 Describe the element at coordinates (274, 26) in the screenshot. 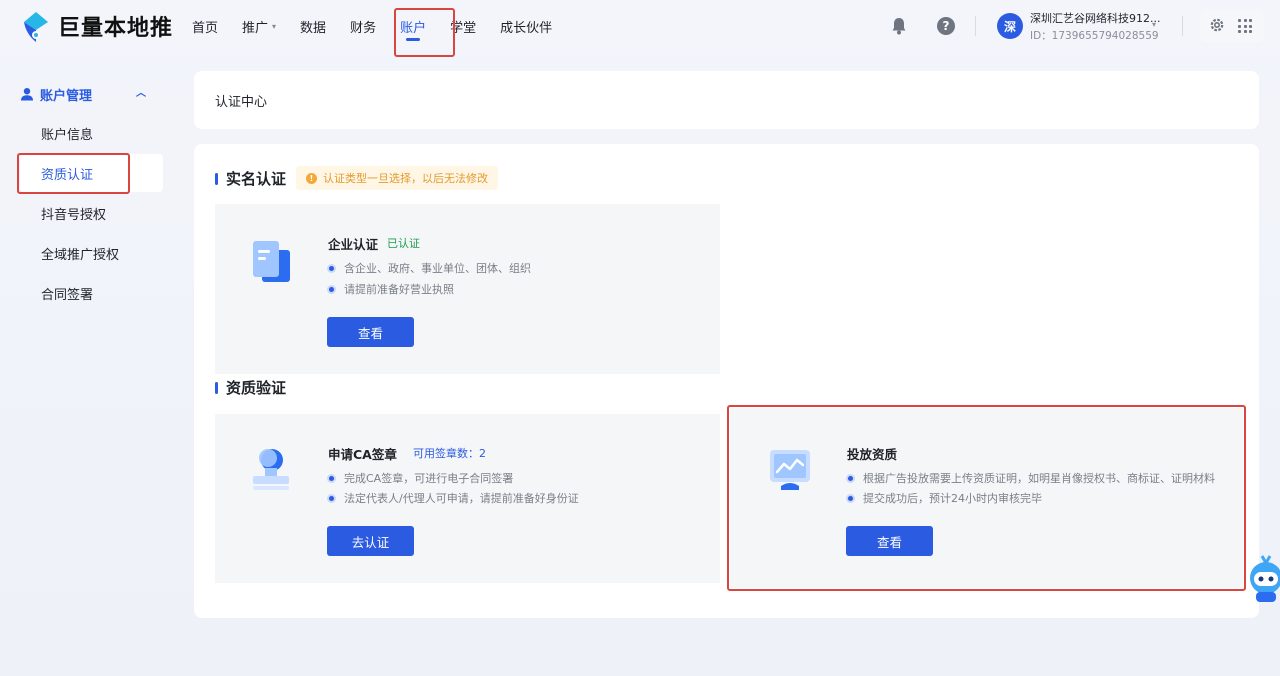

I see `chevron-down-icon: ▾` at that location.